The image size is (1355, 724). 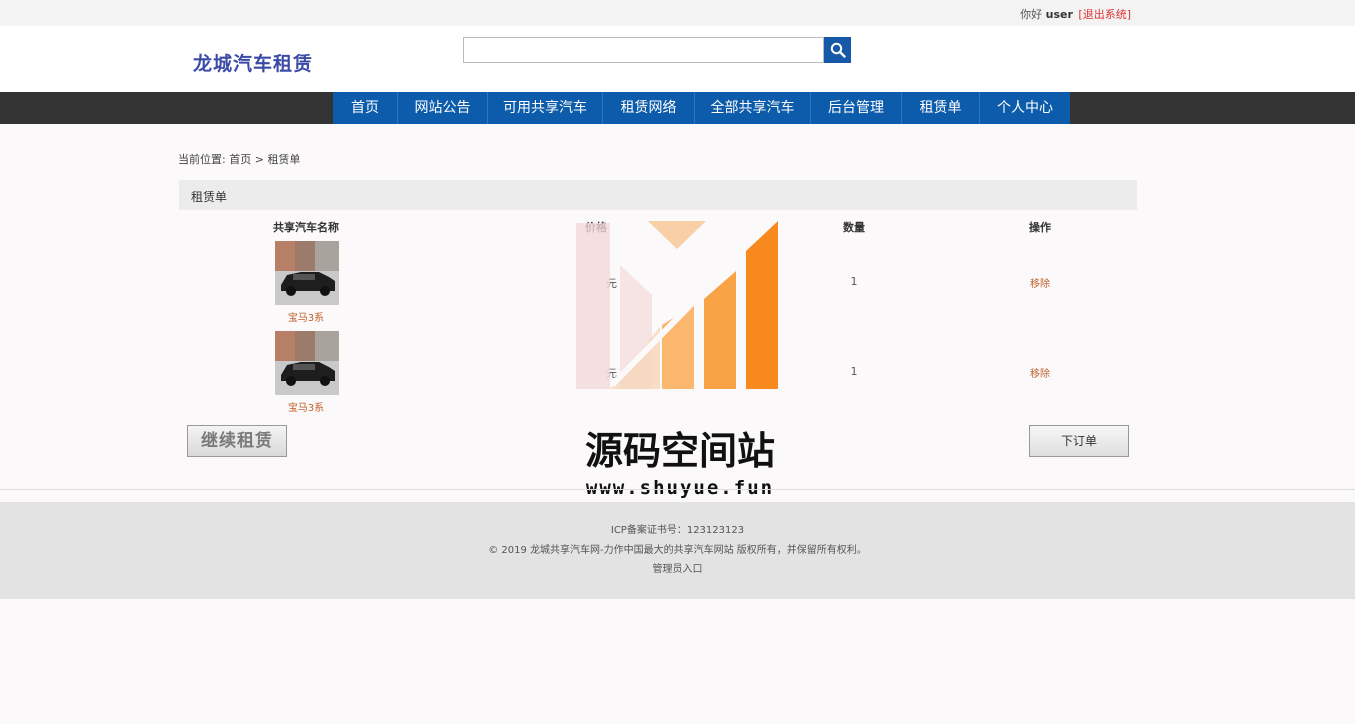 I want to click on search-button, so click(x=837, y=50).